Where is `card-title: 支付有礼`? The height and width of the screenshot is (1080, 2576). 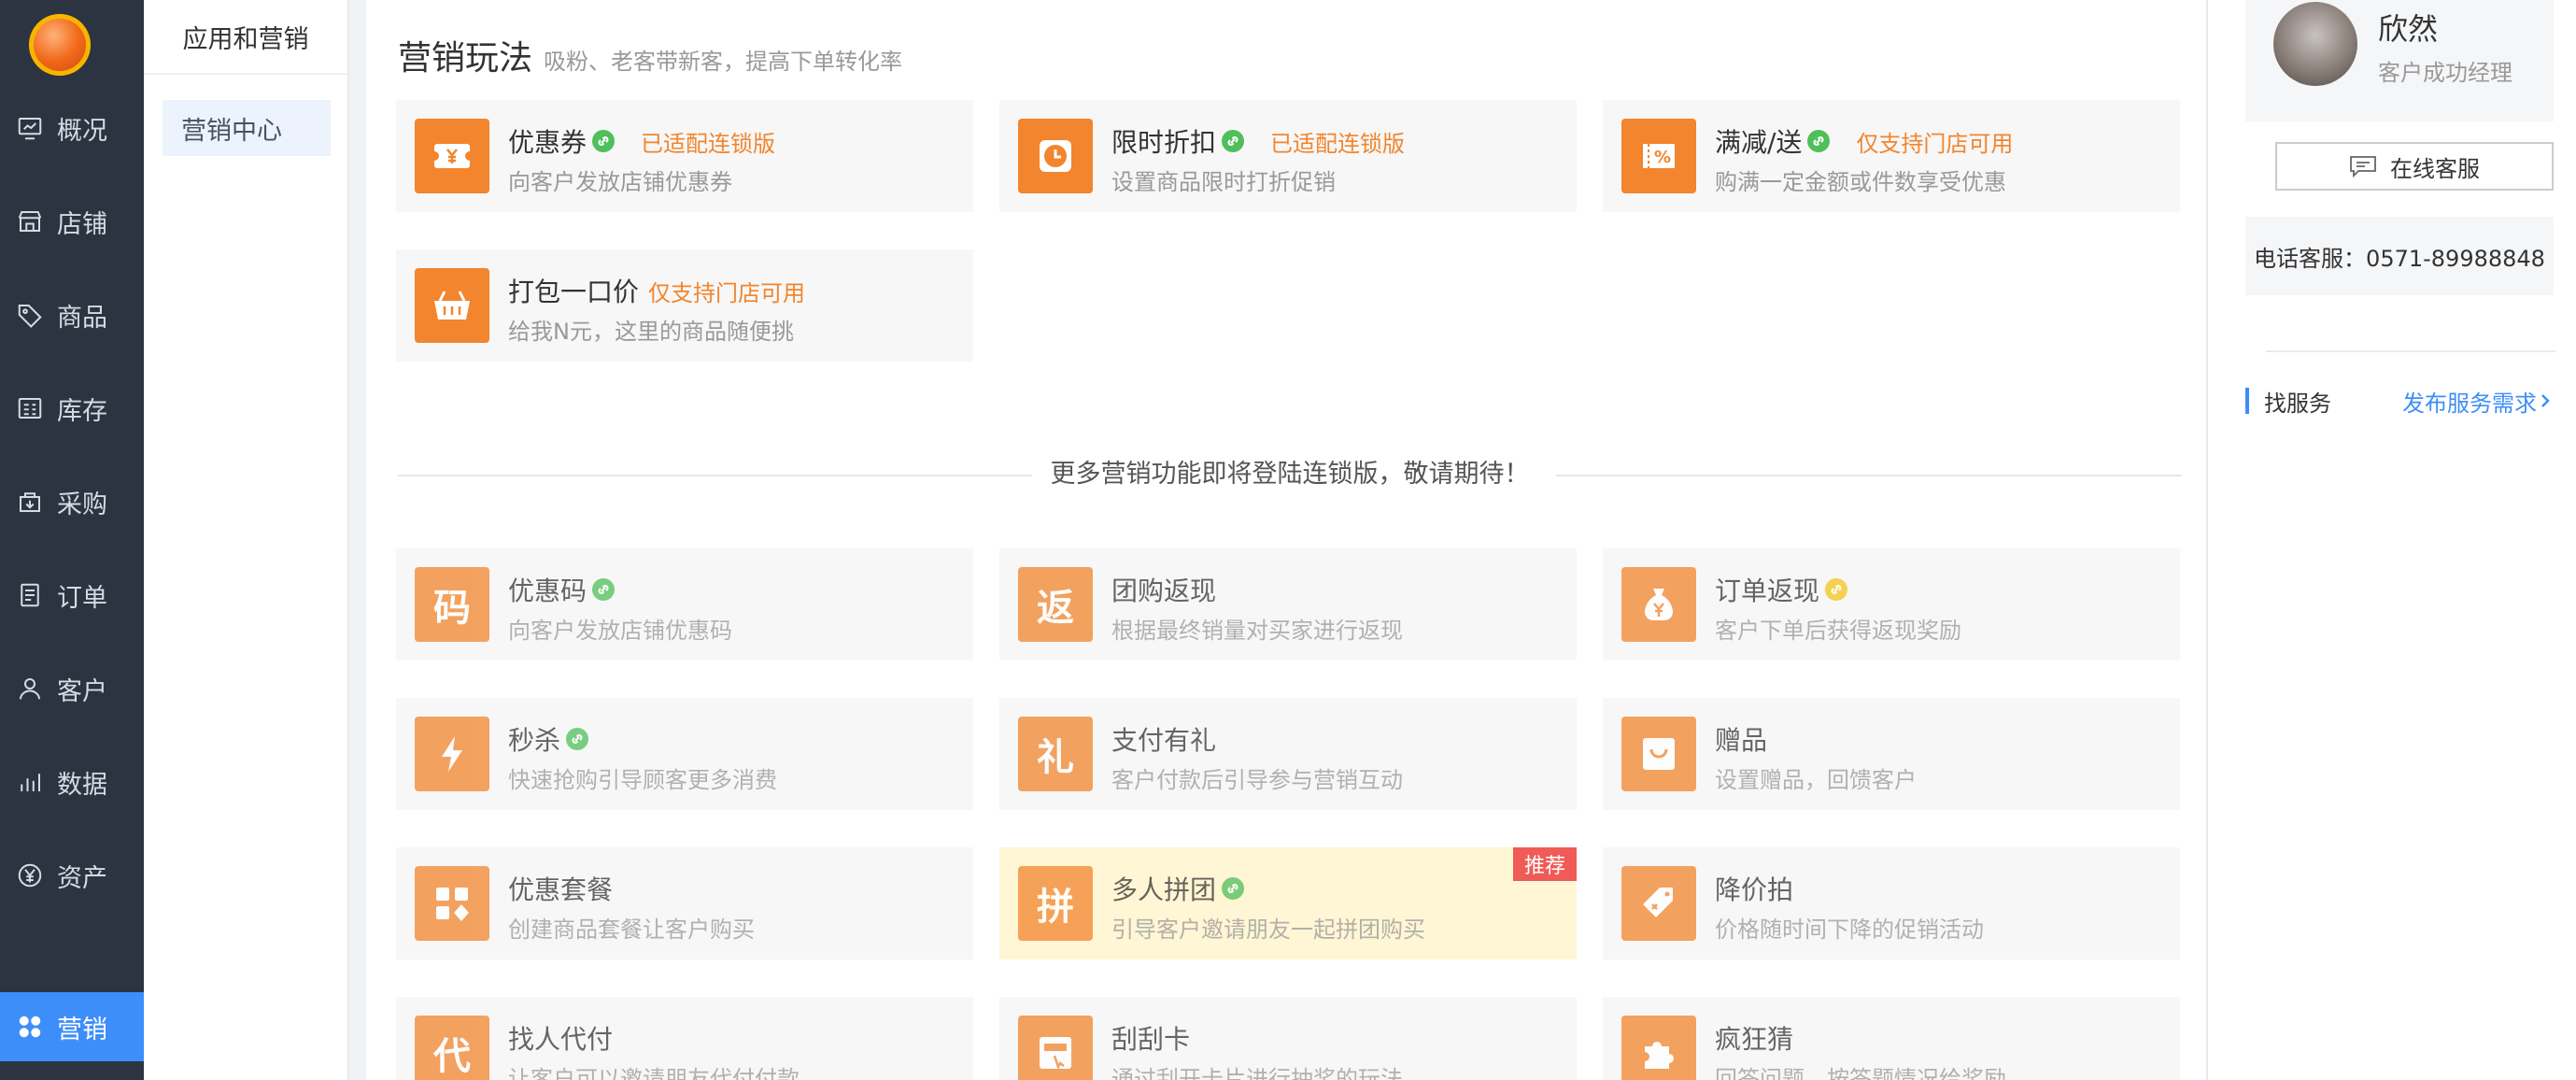
card-title: 支付有礼 is located at coordinates (1163, 739).